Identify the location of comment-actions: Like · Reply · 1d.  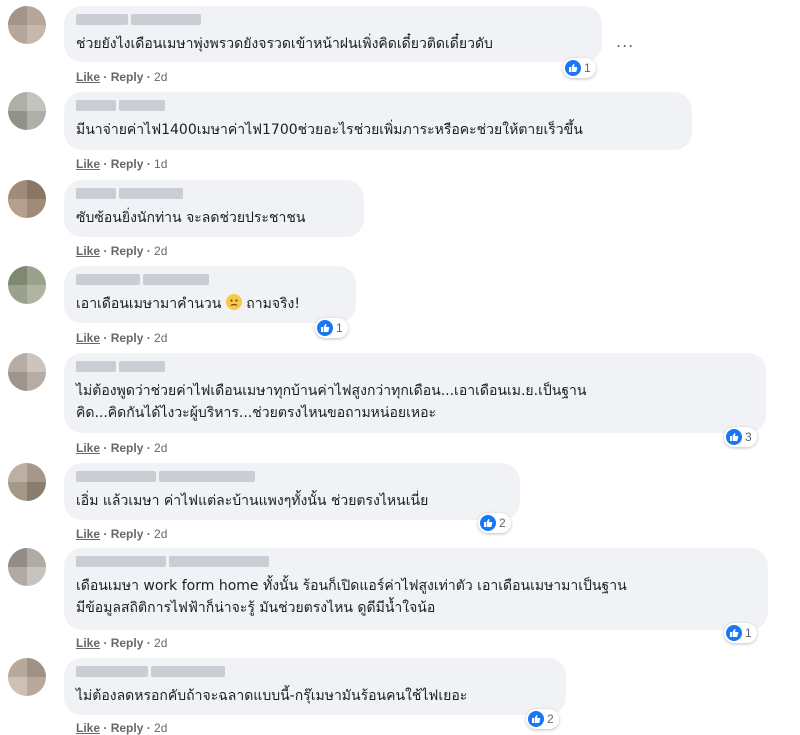
(122, 164).